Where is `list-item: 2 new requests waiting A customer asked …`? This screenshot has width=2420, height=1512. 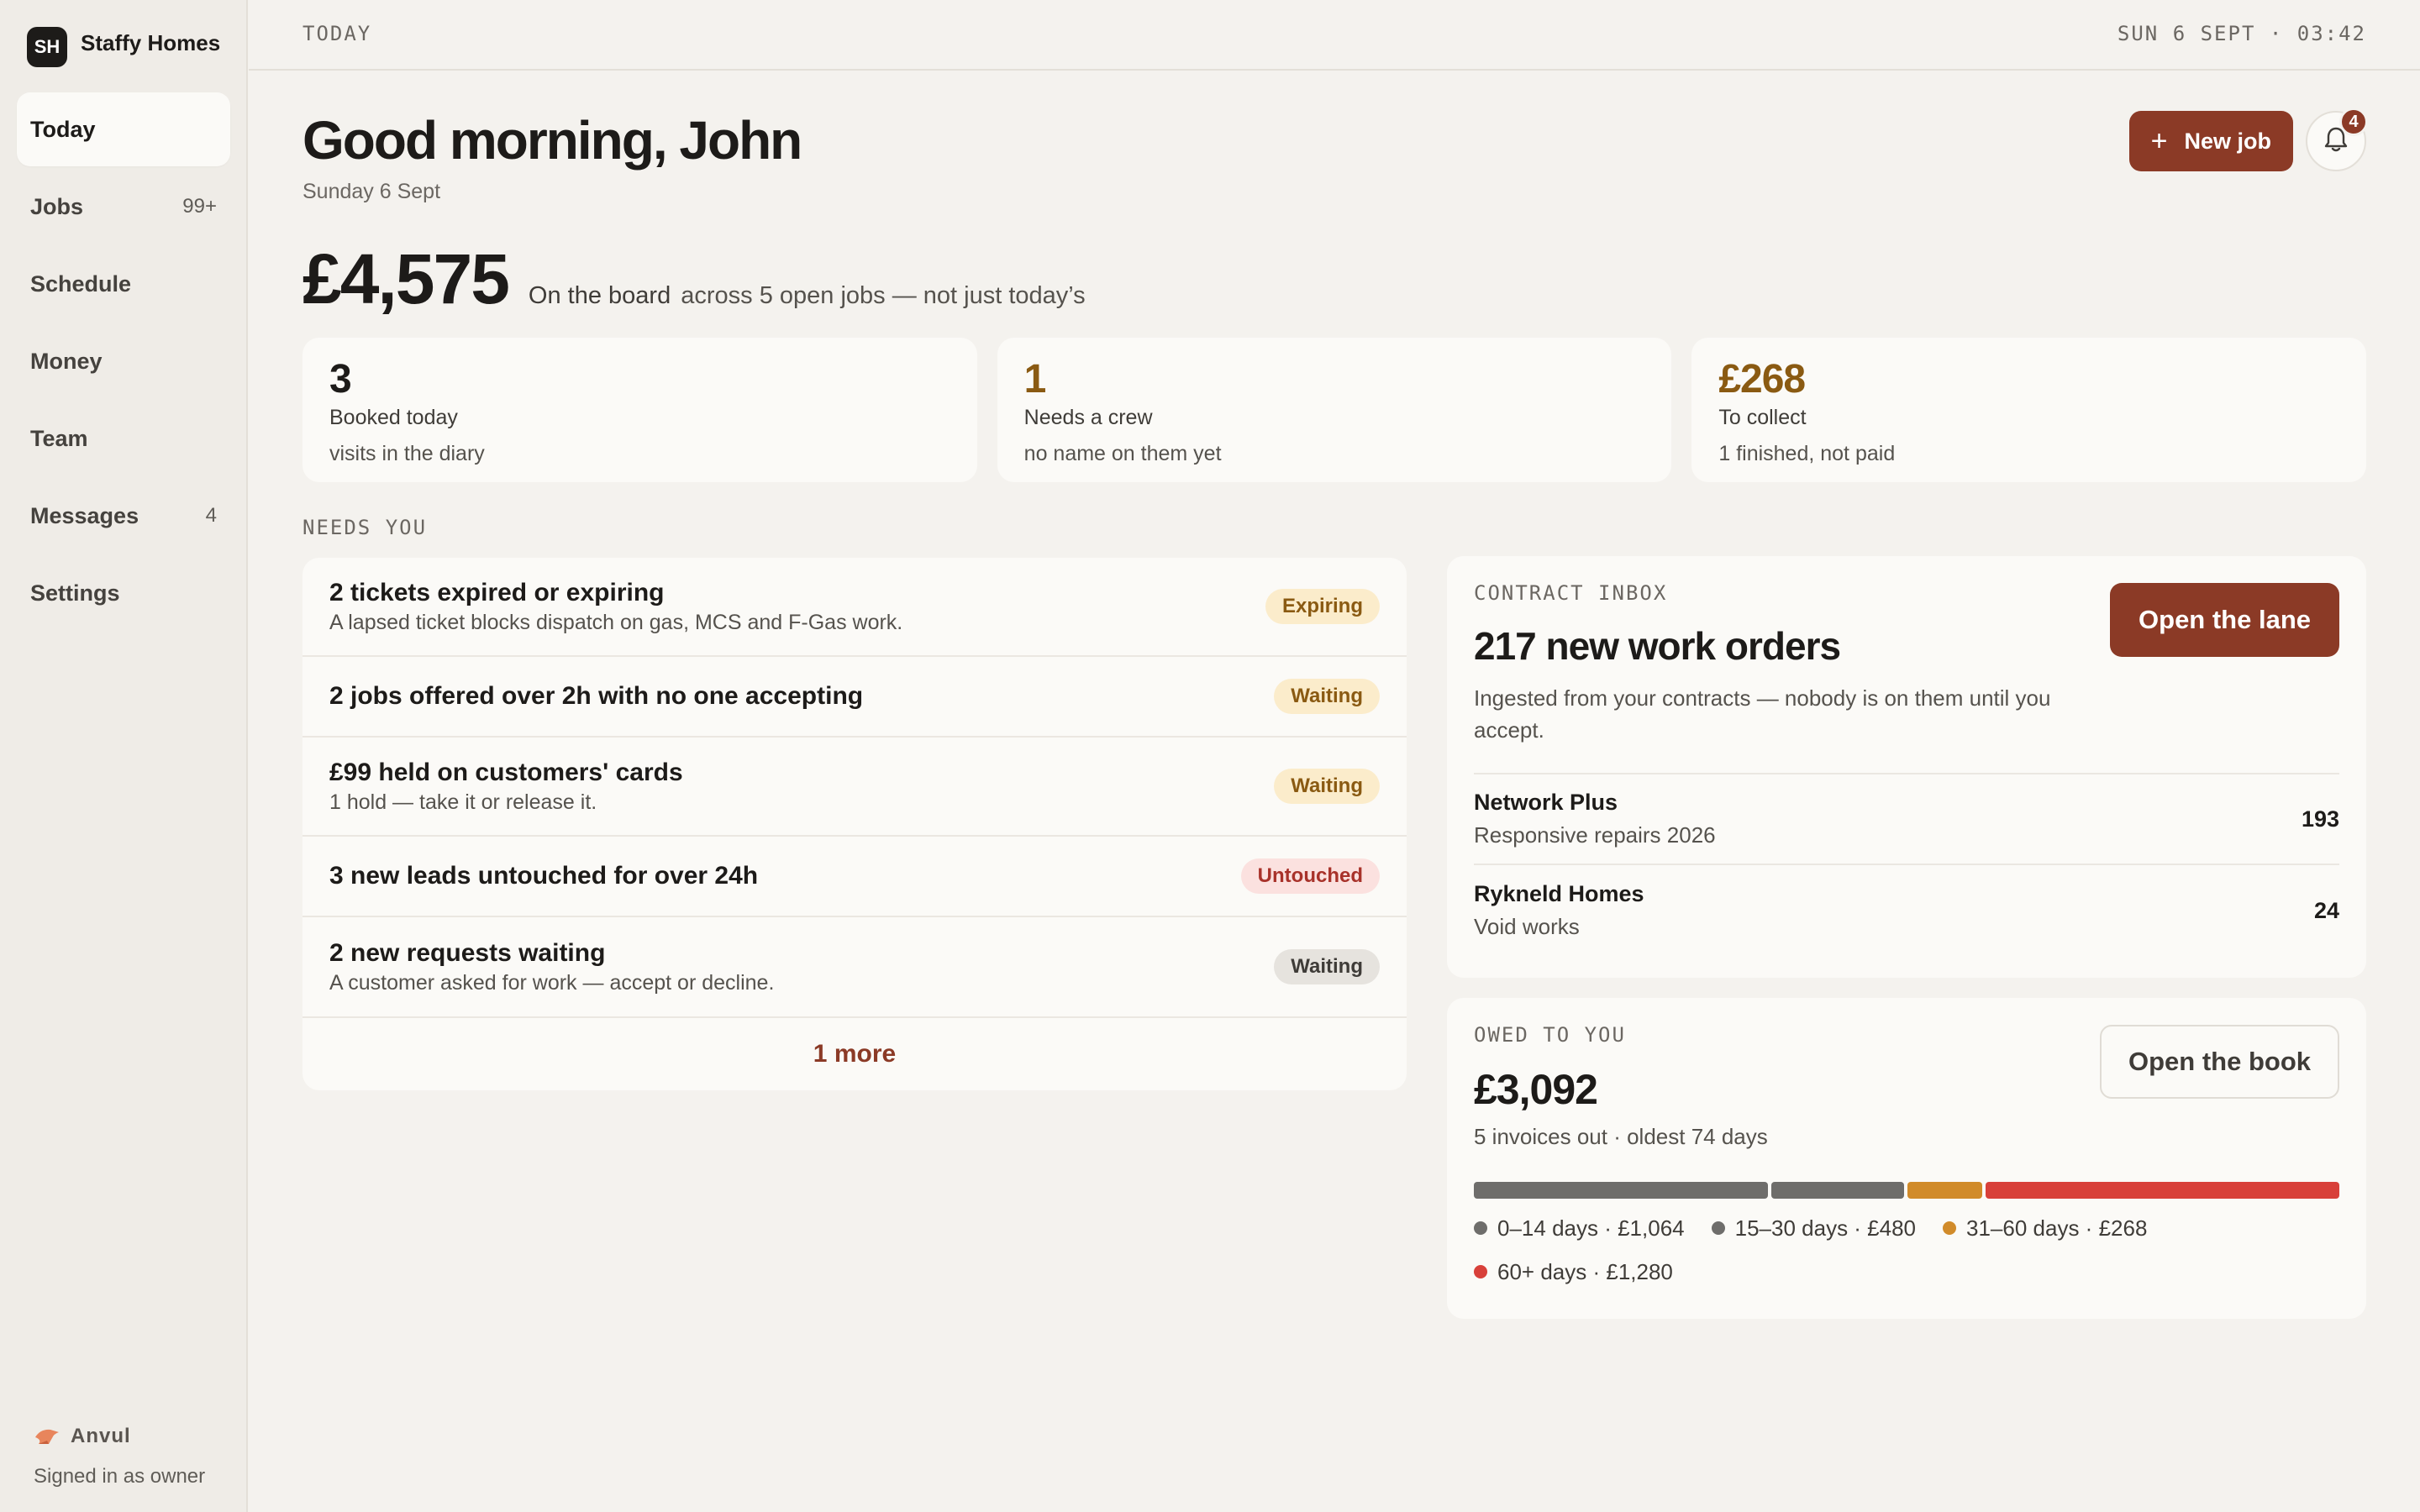
list-item: 2 new requests waiting A customer asked … is located at coordinates (855, 966).